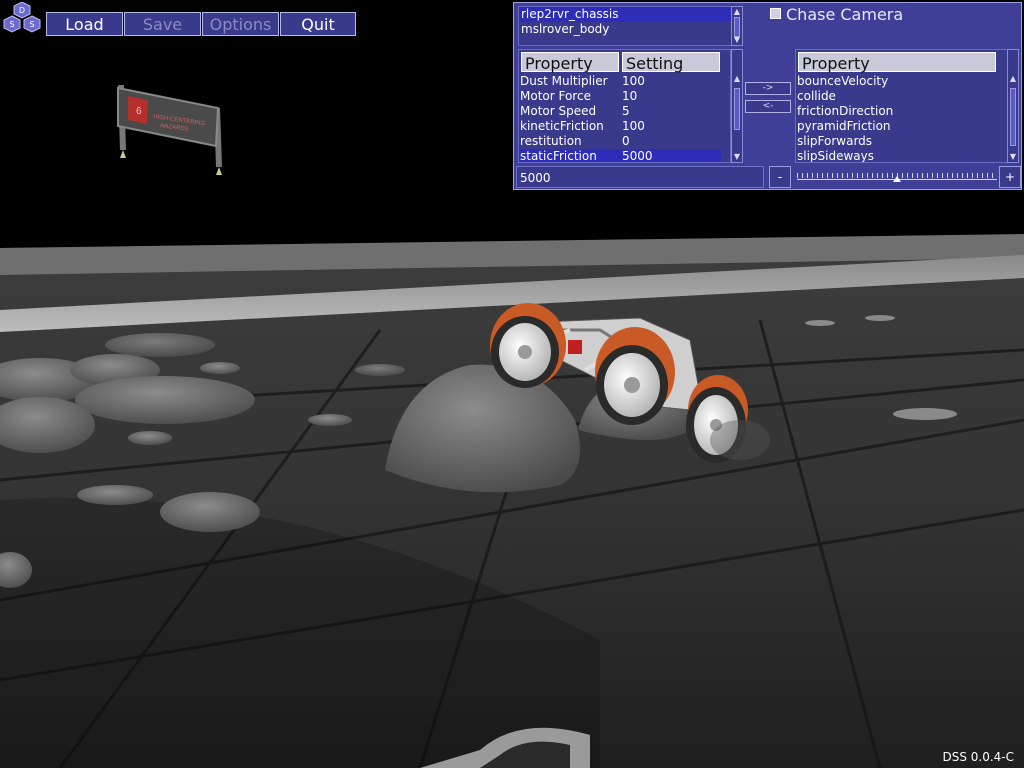 The width and height of the screenshot is (1024, 768). Describe the element at coordinates (901, 96) in the screenshot. I see `list-item: collide` at that location.